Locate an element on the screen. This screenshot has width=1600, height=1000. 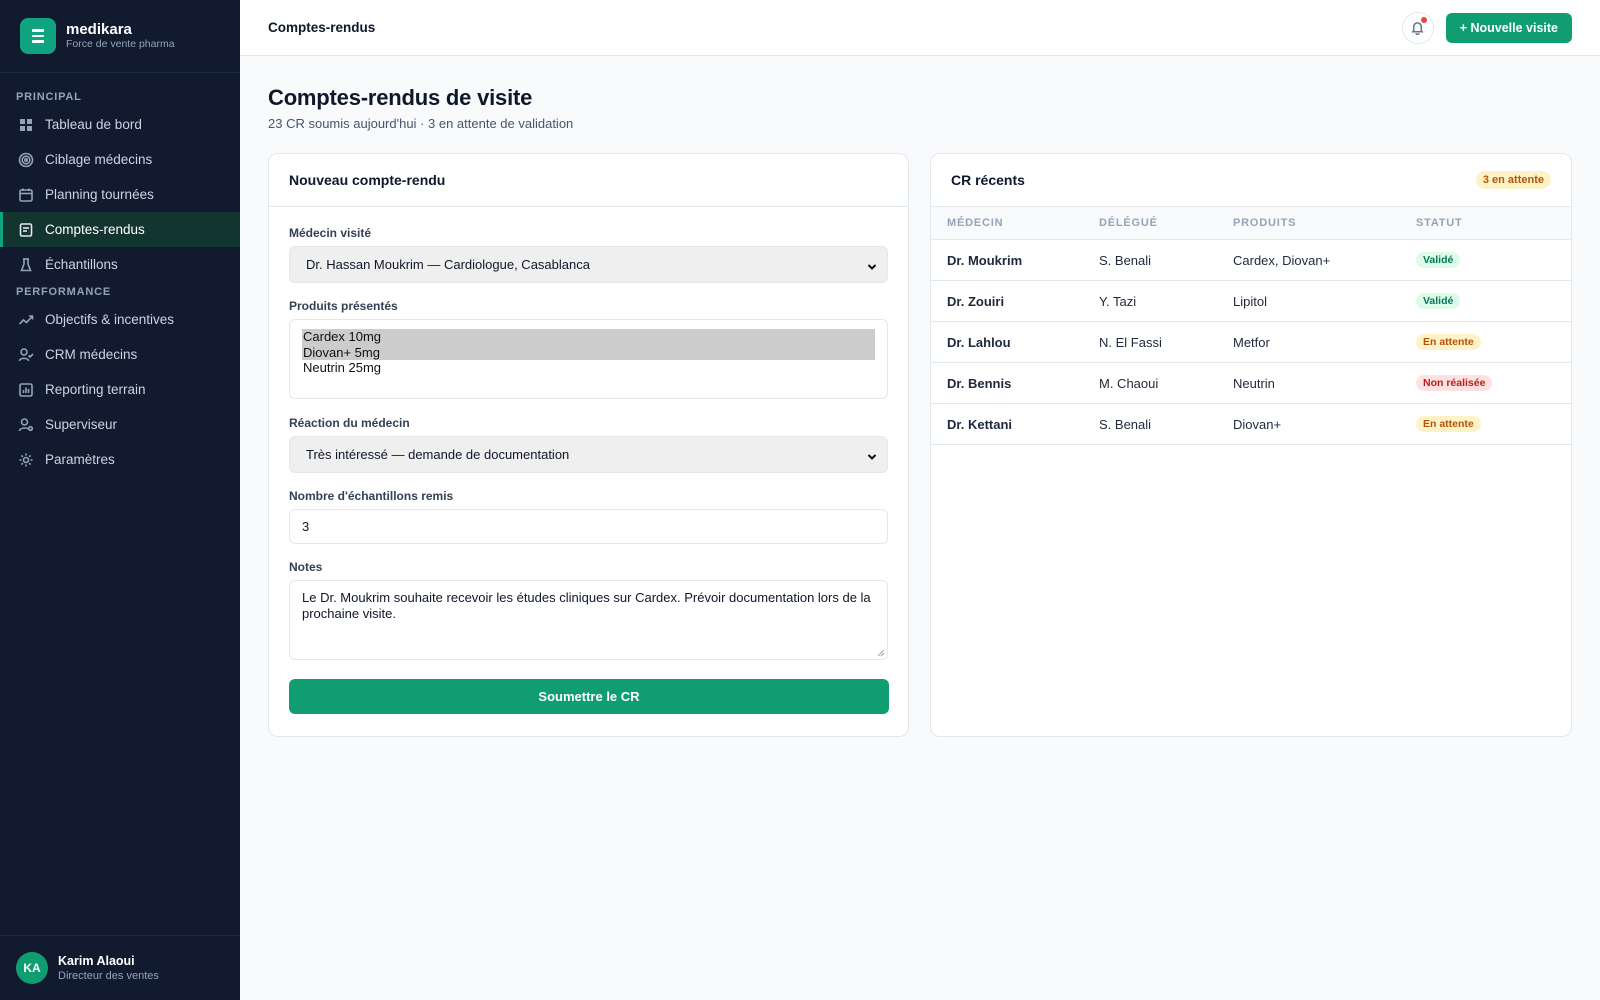
brand-name: medikara is located at coordinates (99, 29).